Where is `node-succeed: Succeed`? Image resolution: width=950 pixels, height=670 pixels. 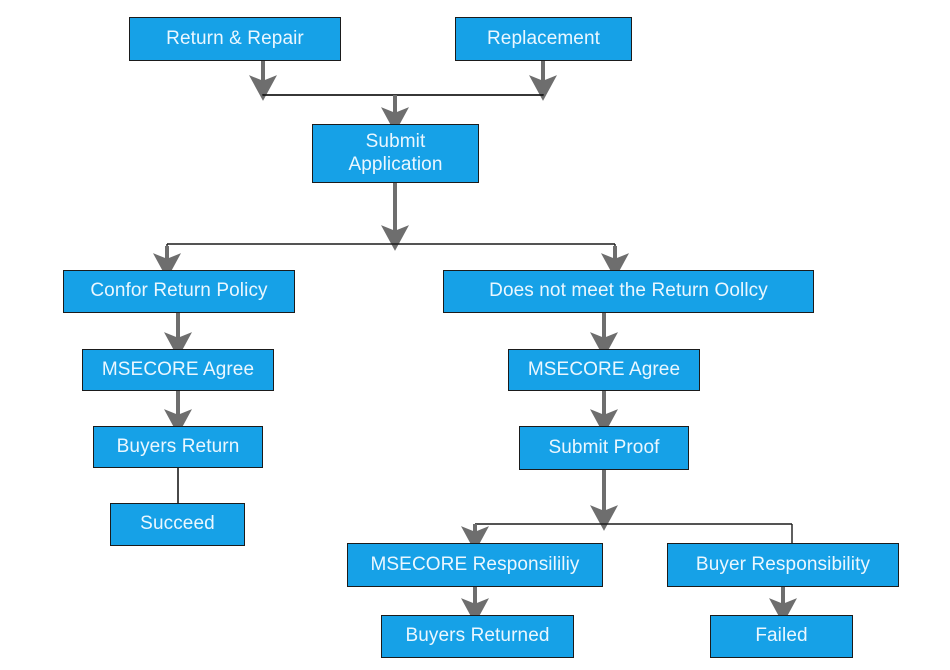
node-succeed: Succeed is located at coordinates (177, 524).